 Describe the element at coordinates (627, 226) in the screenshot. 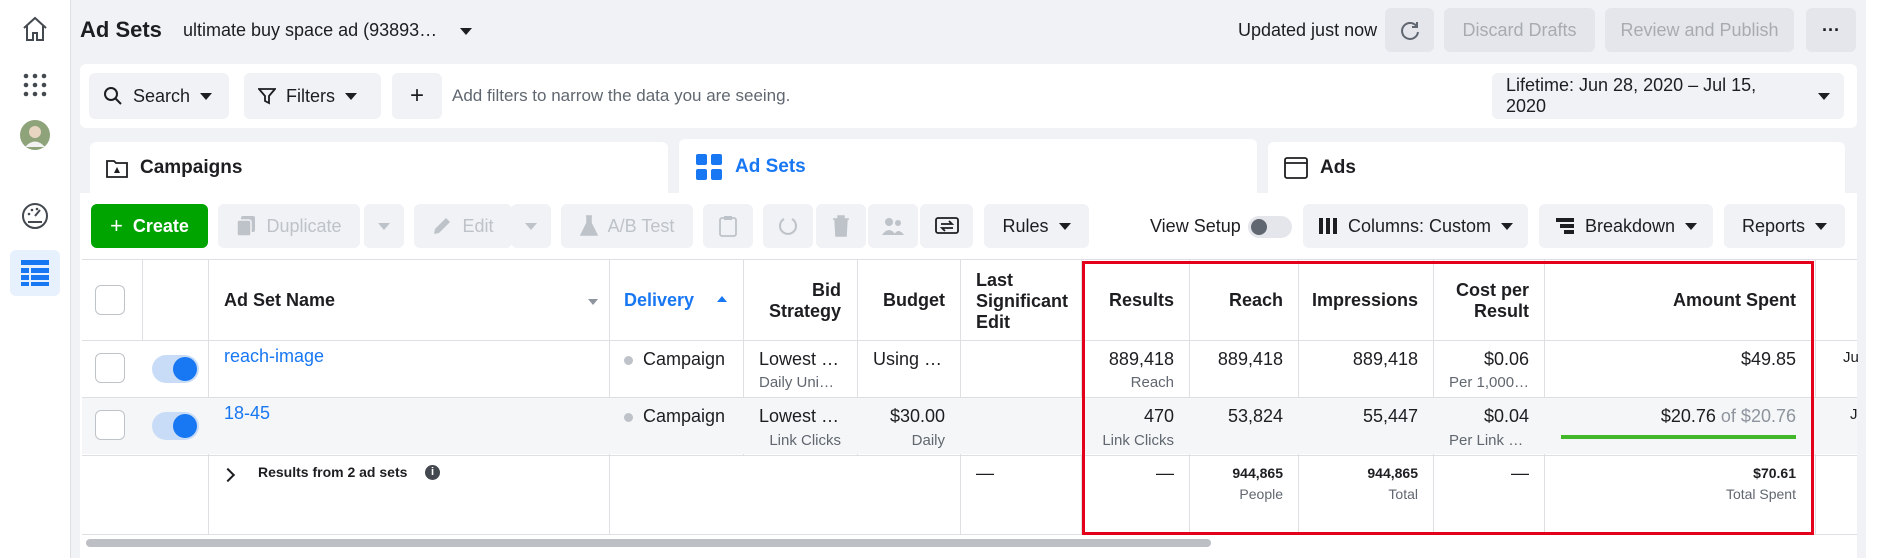

I see `ab-test-button: A/B Test` at that location.